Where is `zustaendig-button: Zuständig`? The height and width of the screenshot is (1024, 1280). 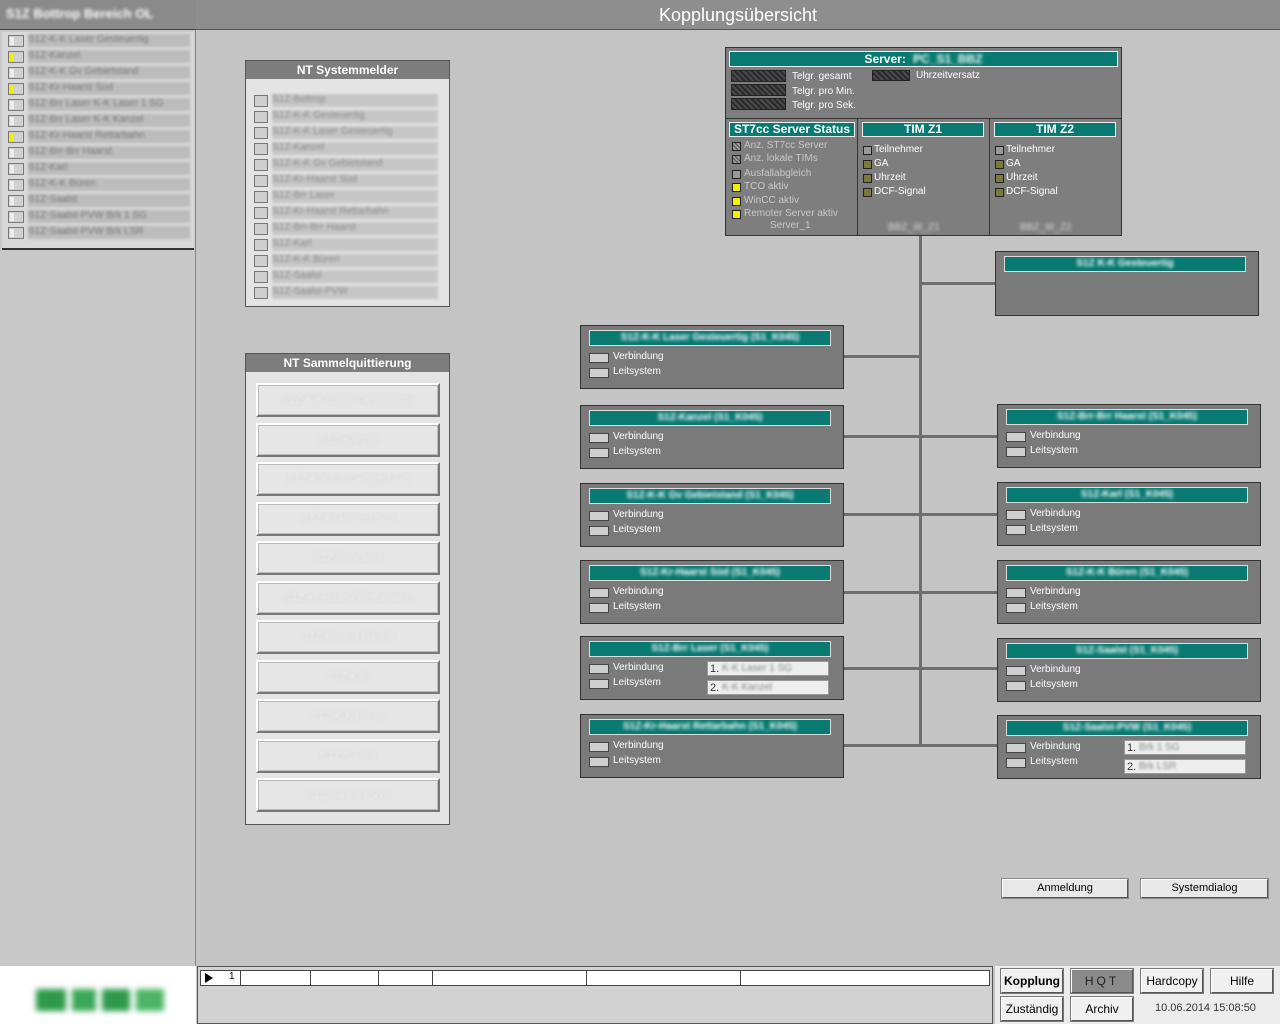 zustaendig-button: Zuständig is located at coordinates (1032, 1009).